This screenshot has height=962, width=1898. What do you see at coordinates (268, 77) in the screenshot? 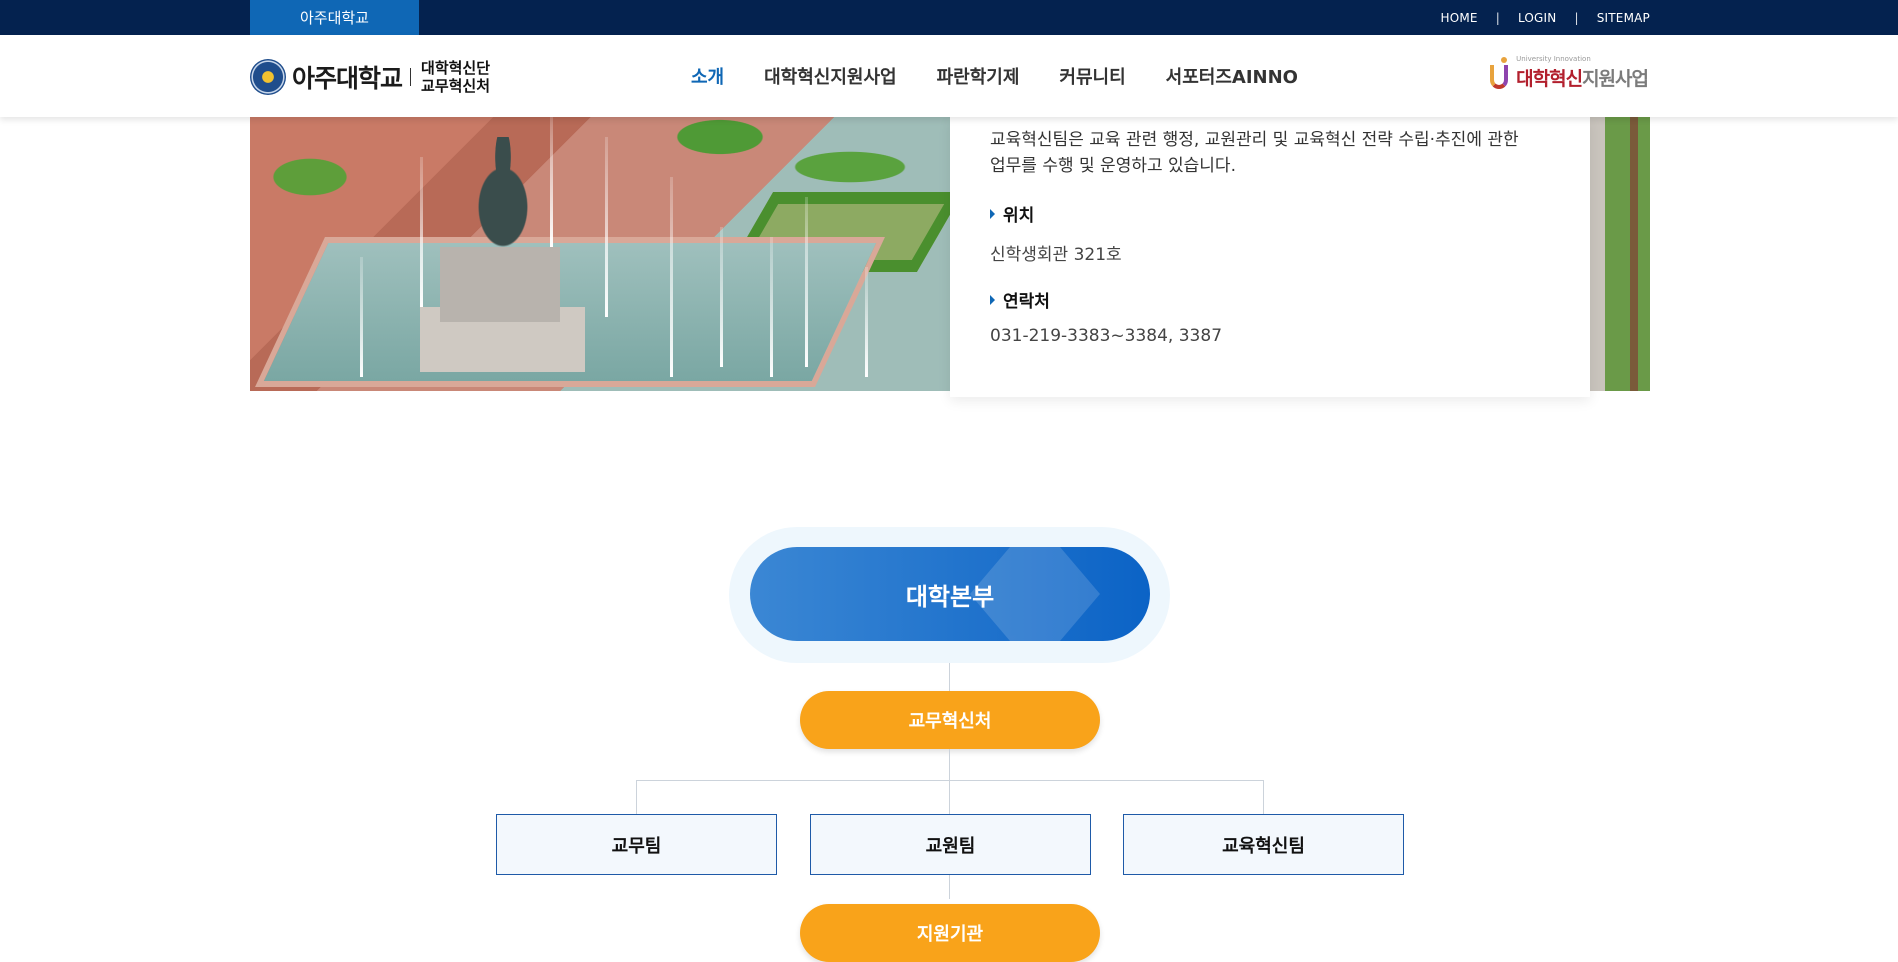
I see `university-emblem-icon` at bounding box center [268, 77].